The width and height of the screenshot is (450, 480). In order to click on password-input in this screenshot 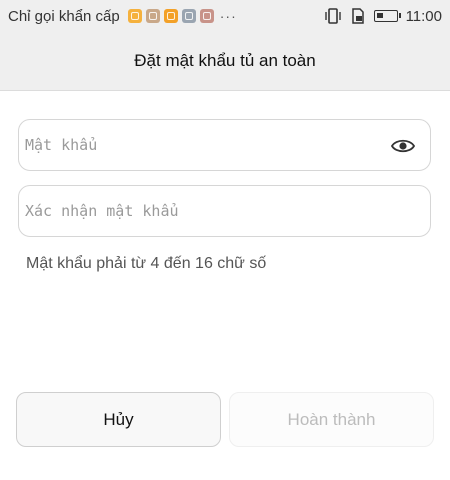, I will do `click(205, 145)`.